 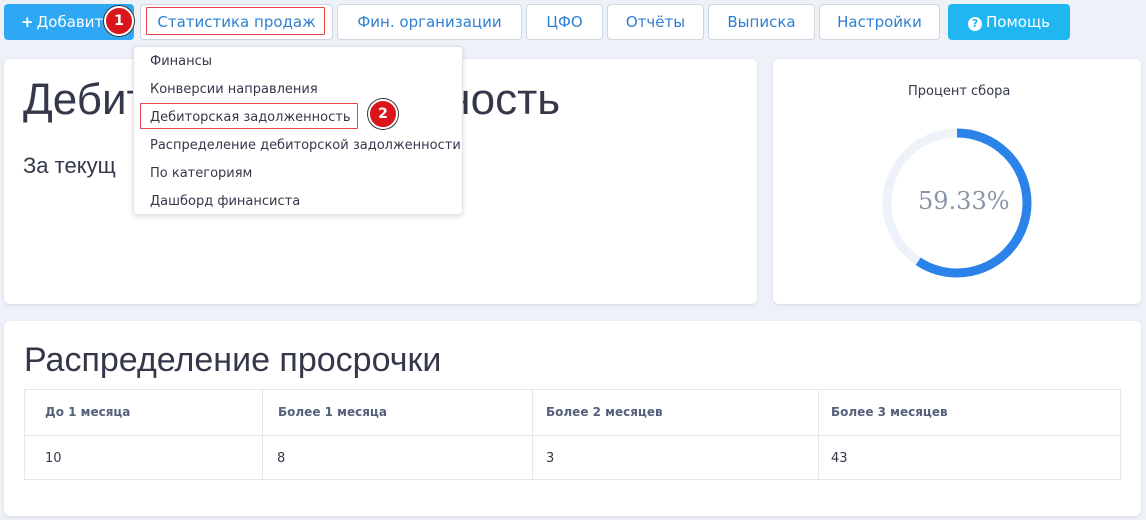 I want to click on collection-rate-label: Процент сбора, so click(x=959, y=91).